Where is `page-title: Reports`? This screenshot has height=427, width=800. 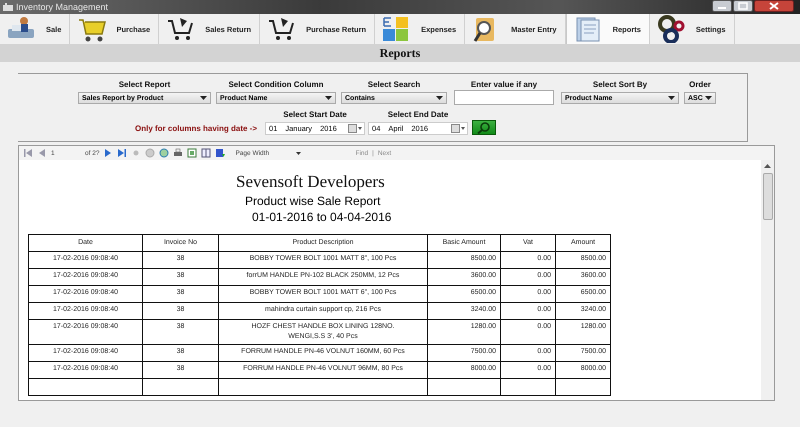
page-title: Reports is located at coordinates (400, 53).